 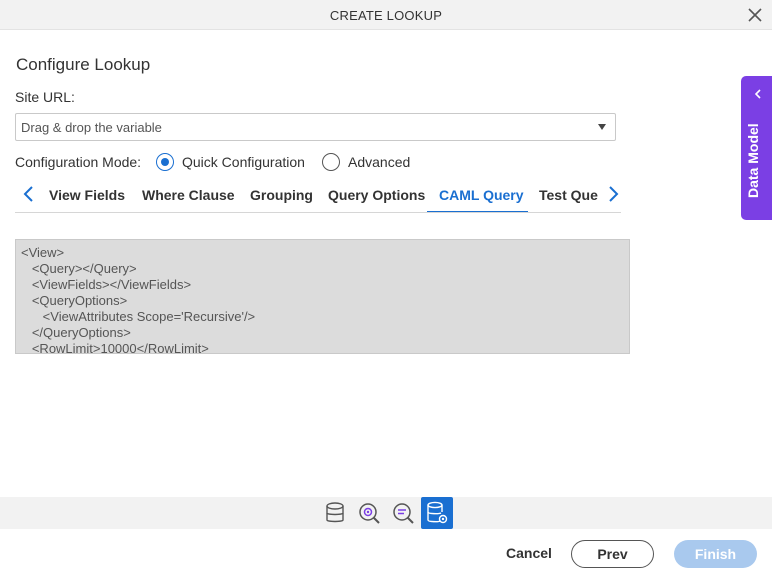 I want to click on site-url-dropdown: Drag & drop the variable, so click(x=315, y=127).